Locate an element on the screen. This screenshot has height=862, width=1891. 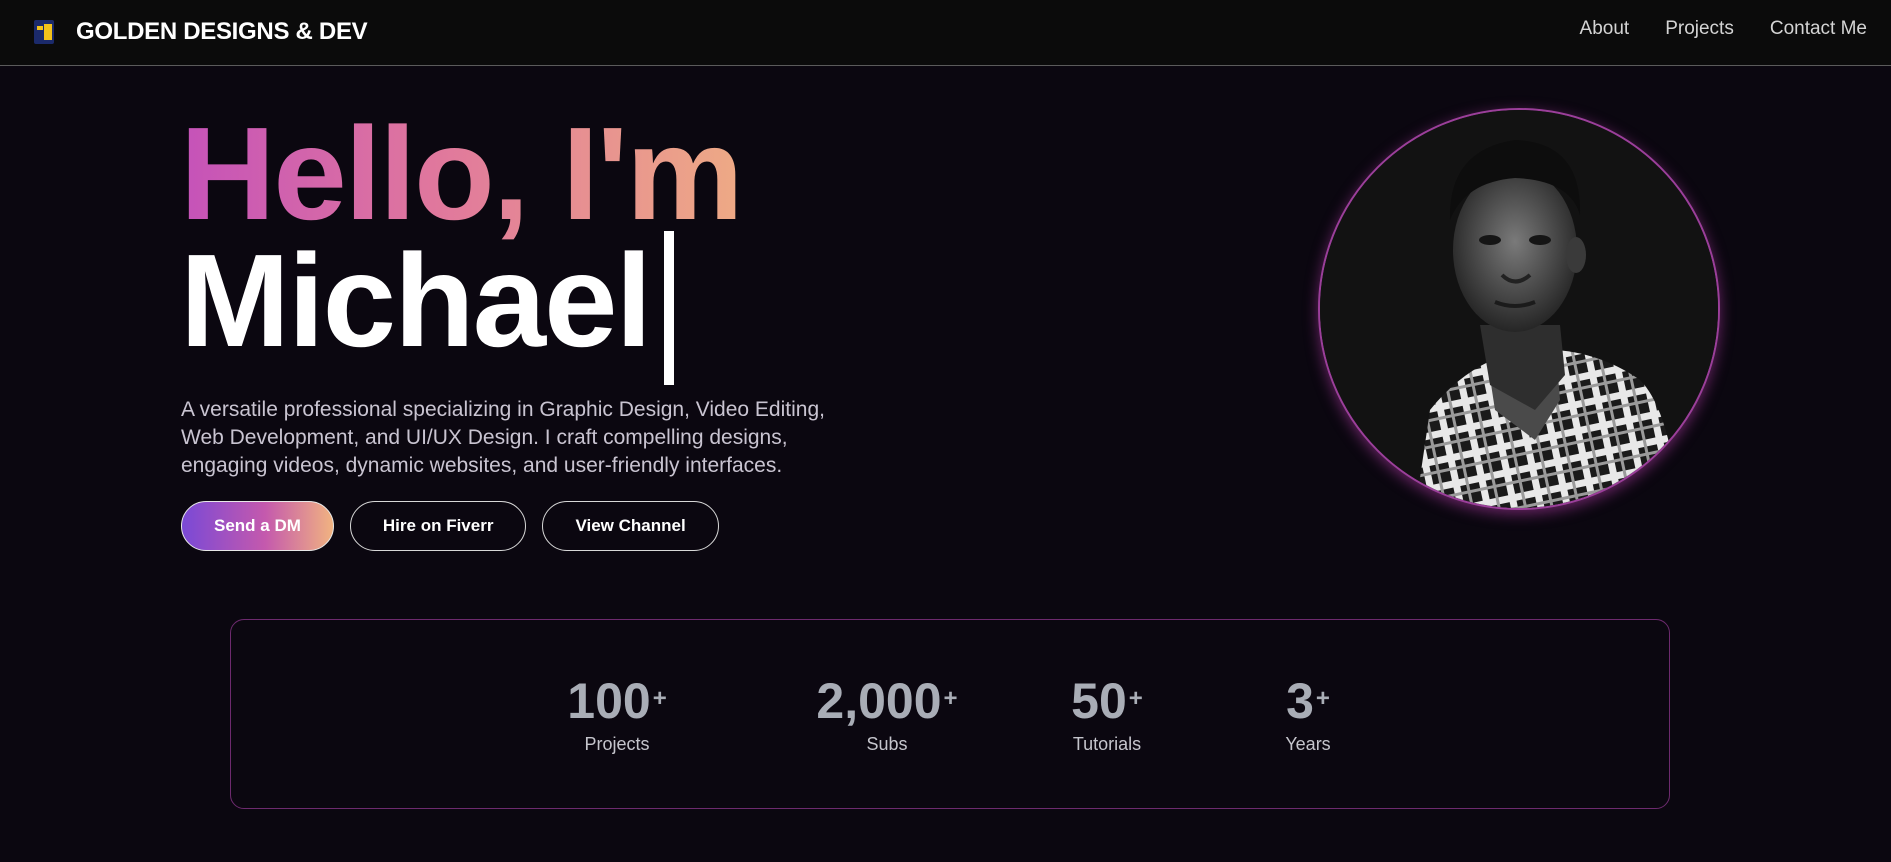
hero-buttons: Send a DM Hire on Fiverr View Channel is located at coordinates (450, 526).